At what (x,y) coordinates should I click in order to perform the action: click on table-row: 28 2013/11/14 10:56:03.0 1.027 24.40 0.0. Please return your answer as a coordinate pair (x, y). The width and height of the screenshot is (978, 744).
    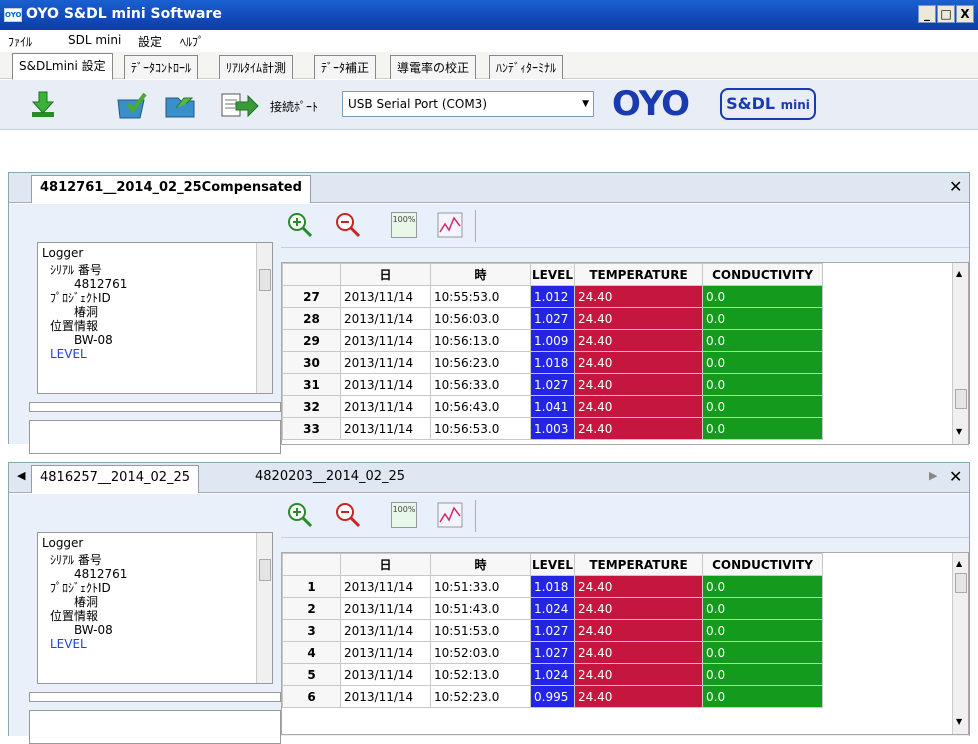
    Looking at the image, I should click on (552, 318).